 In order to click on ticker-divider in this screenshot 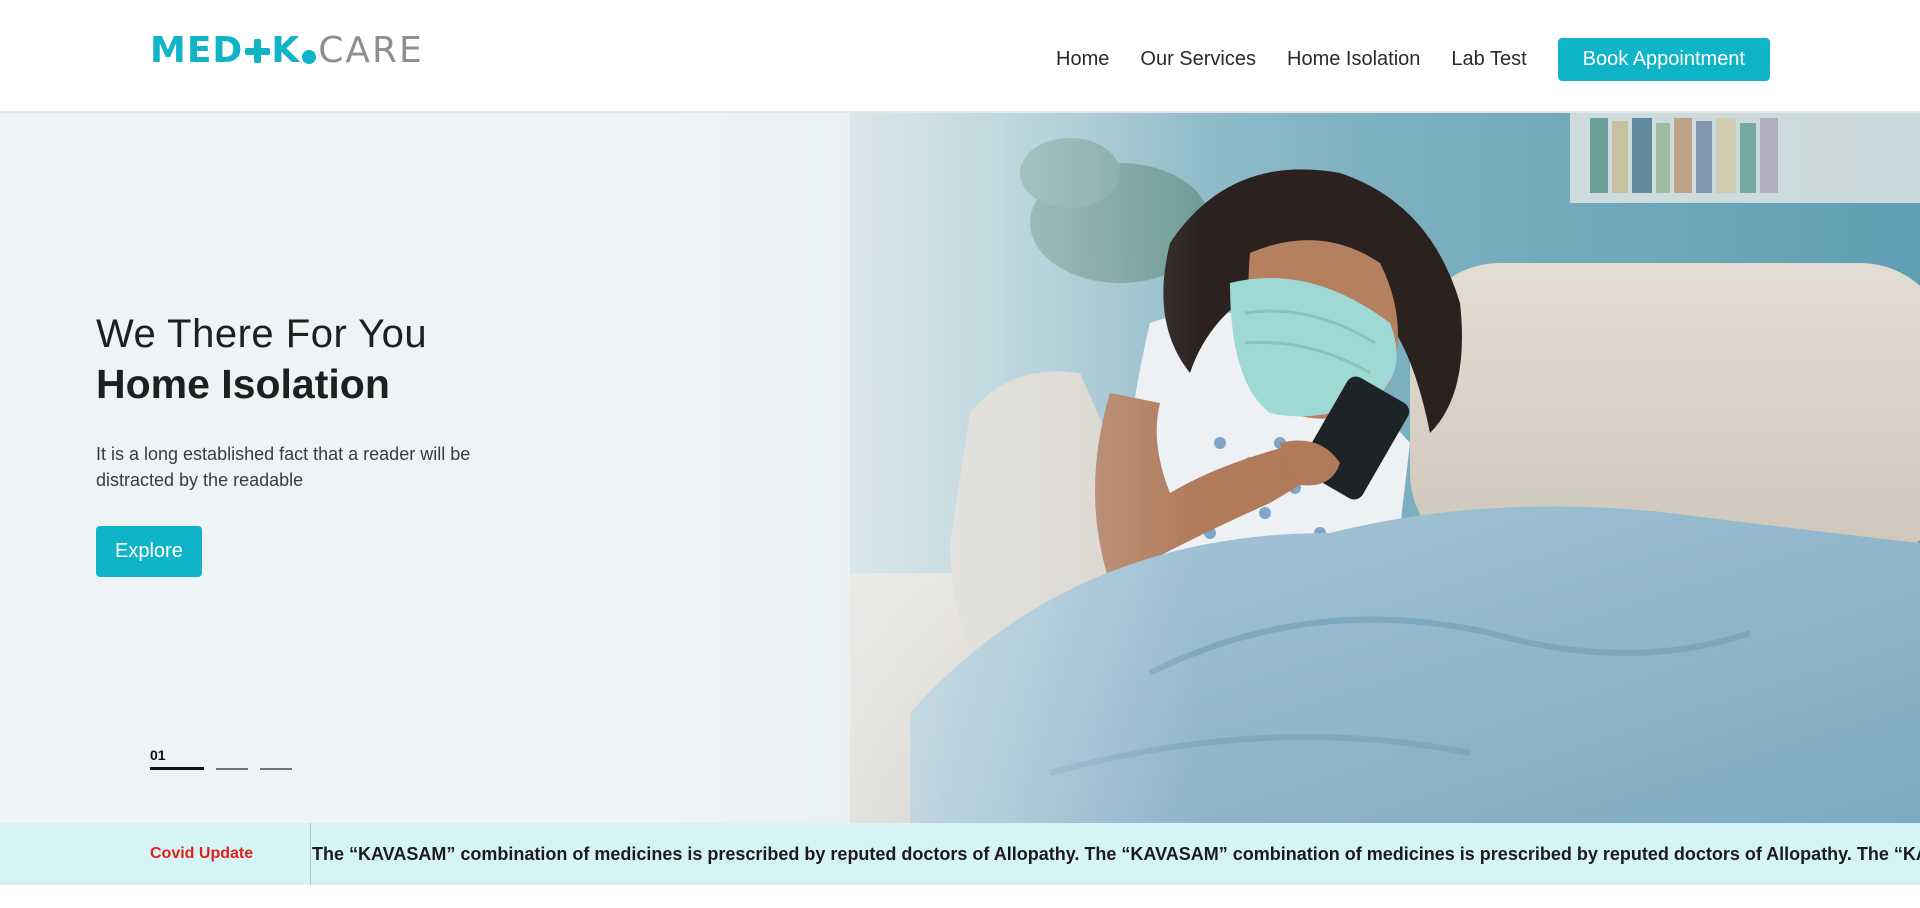, I will do `click(310, 854)`.